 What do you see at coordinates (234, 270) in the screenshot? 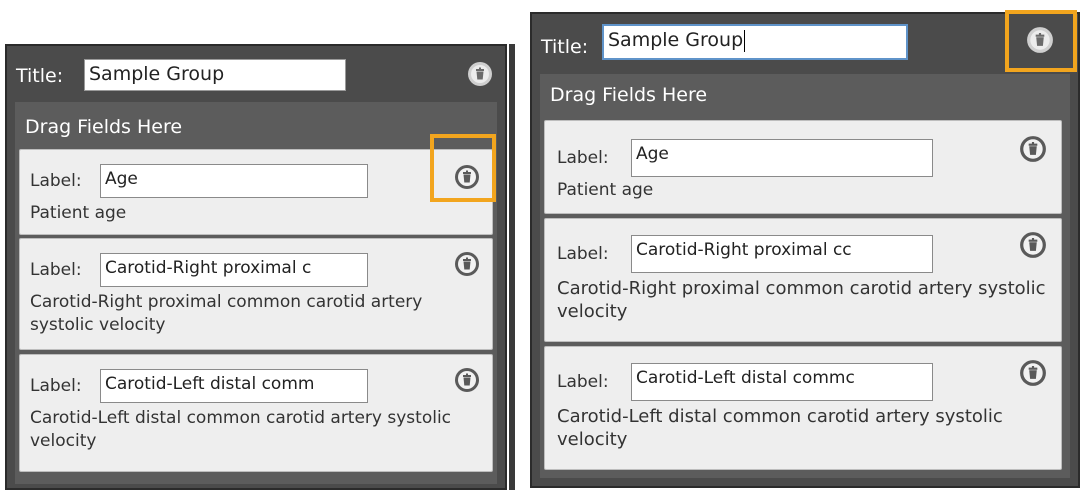
I see `field-label-input: Carotid-Right proximal c` at bounding box center [234, 270].